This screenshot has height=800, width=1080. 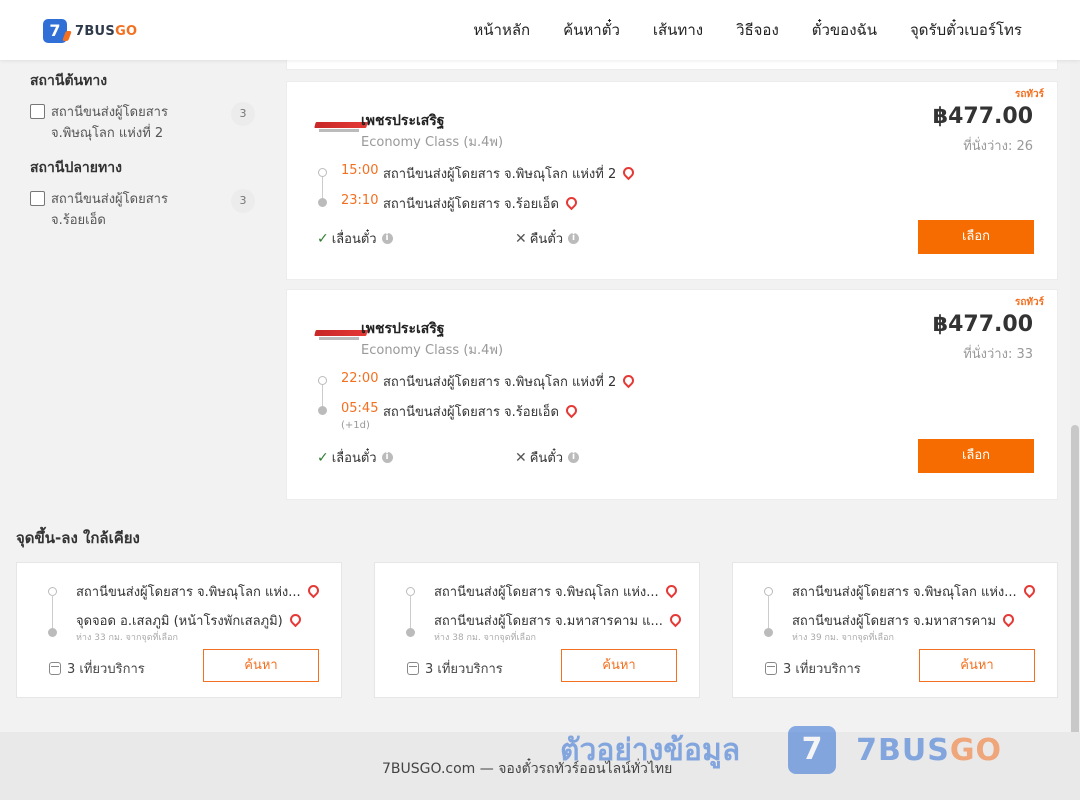 What do you see at coordinates (127, 638) in the screenshot?
I see `nearby-distance: ห่าง 33 กม. จากจุดที่เลือก` at bounding box center [127, 638].